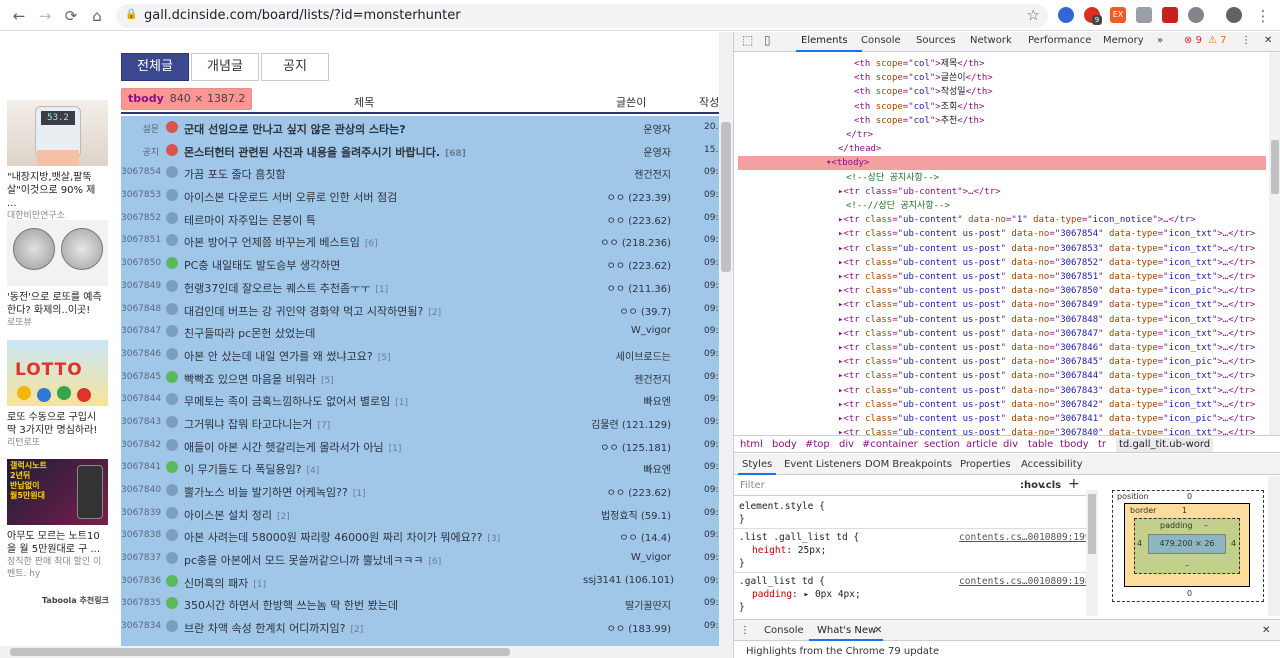 The width and height of the screenshot is (1280, 658). What do you see at coordinates (817, 444) in the screenshot?
I see `breadcrumb-item: #top` at bounding box center [817, 444].